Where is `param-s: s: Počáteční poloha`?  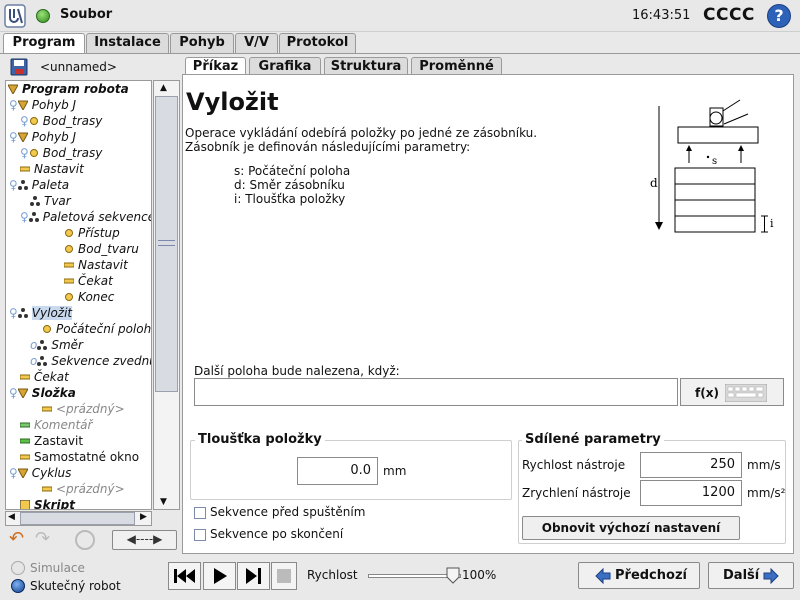 param-s: s: Počáteční poloha is located at coordinates (292, 171).